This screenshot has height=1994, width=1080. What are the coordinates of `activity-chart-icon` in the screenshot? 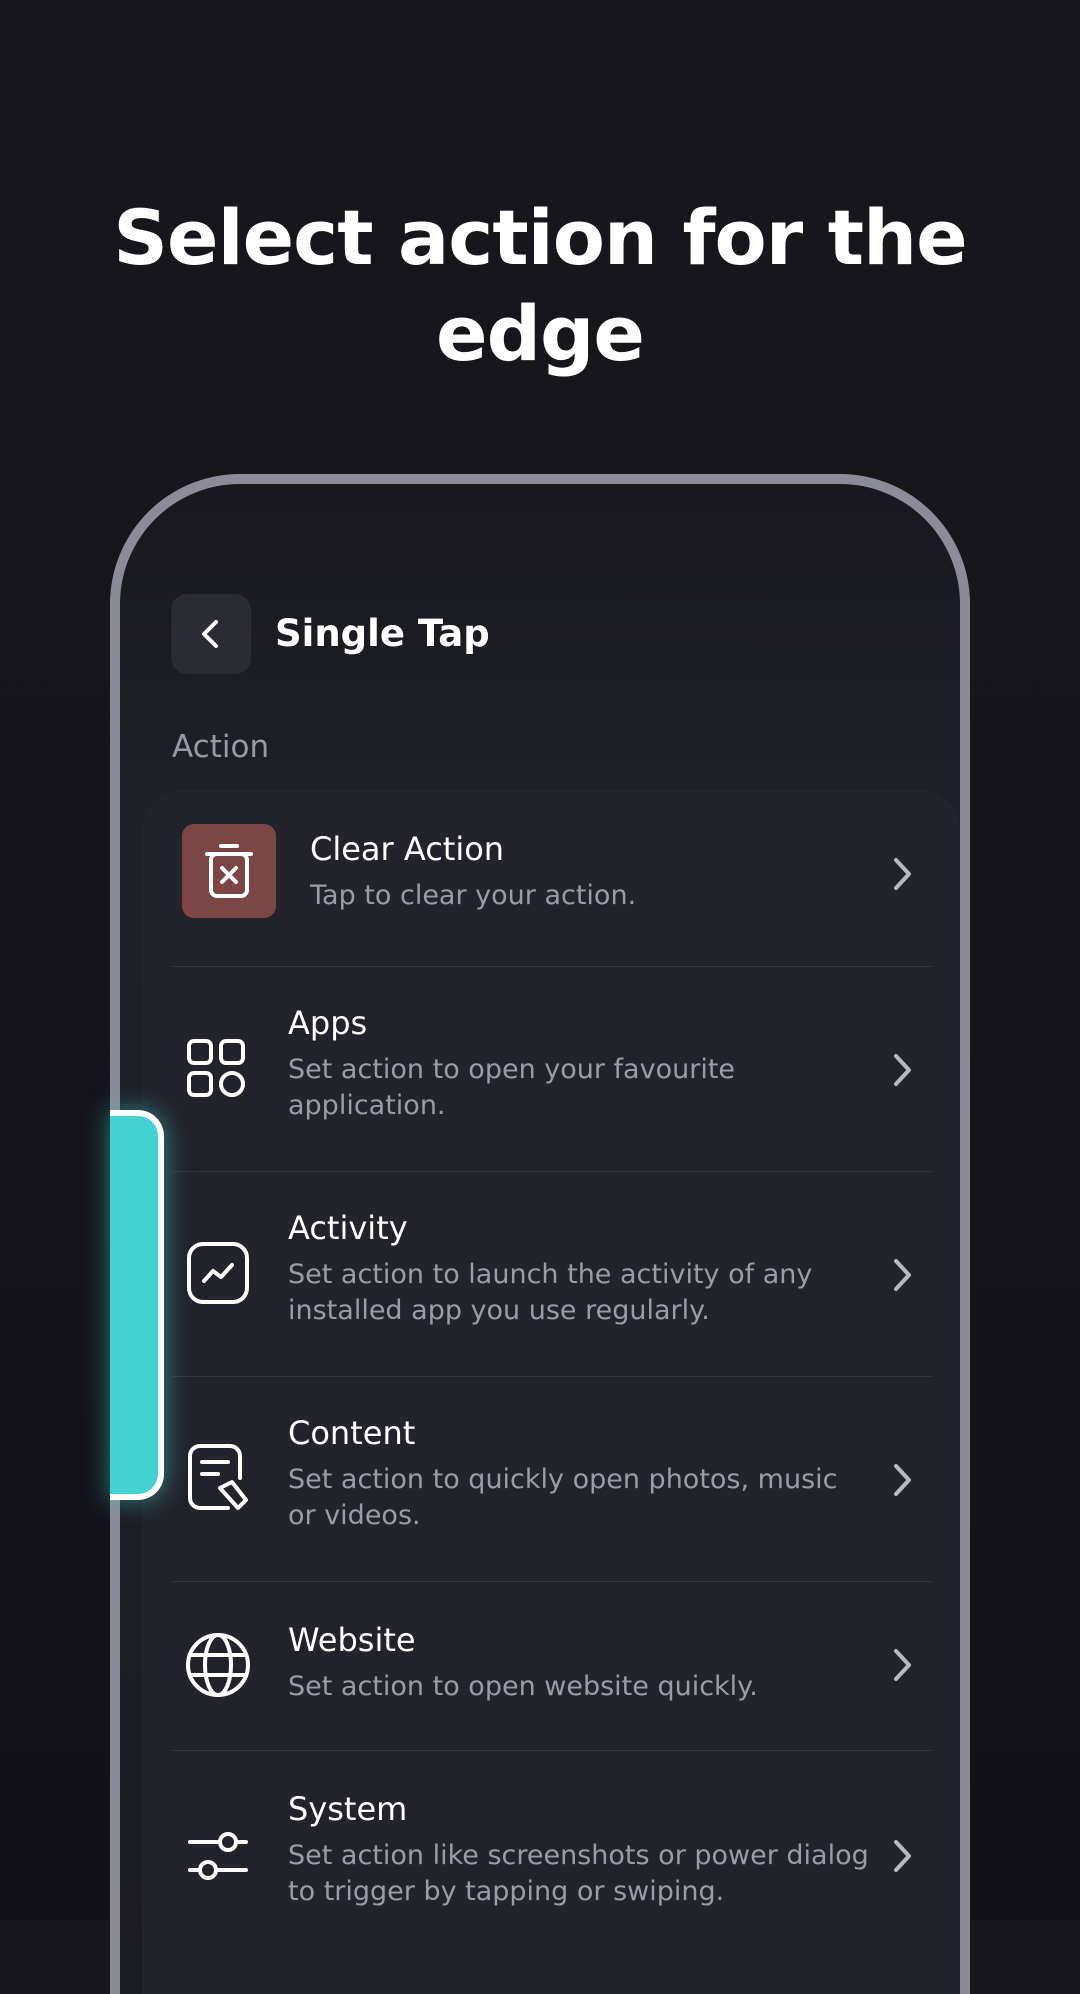 It's located at (218, 1273).